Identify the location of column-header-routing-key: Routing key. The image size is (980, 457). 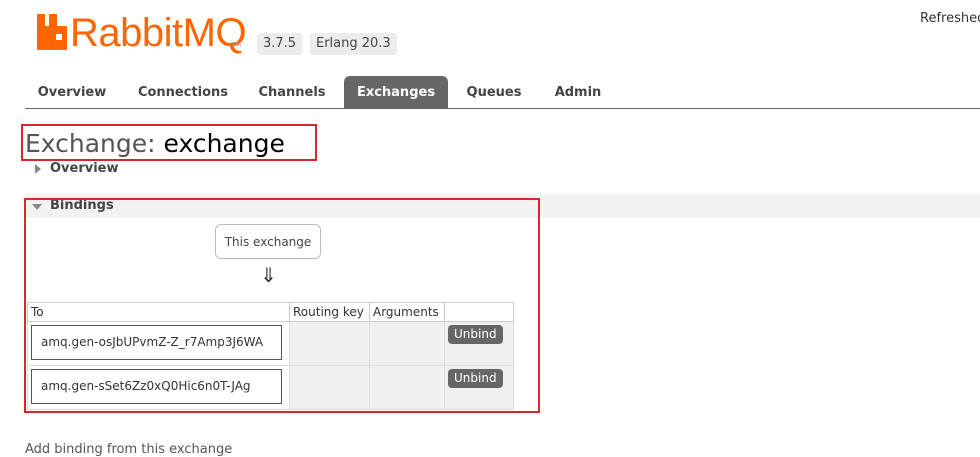
(329, 312).